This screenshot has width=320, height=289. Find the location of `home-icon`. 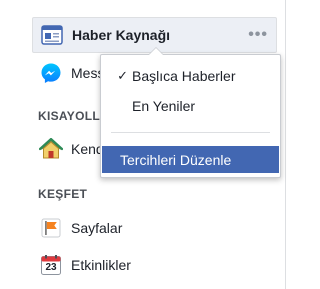

home-icon is located at coordinates (51, 149).